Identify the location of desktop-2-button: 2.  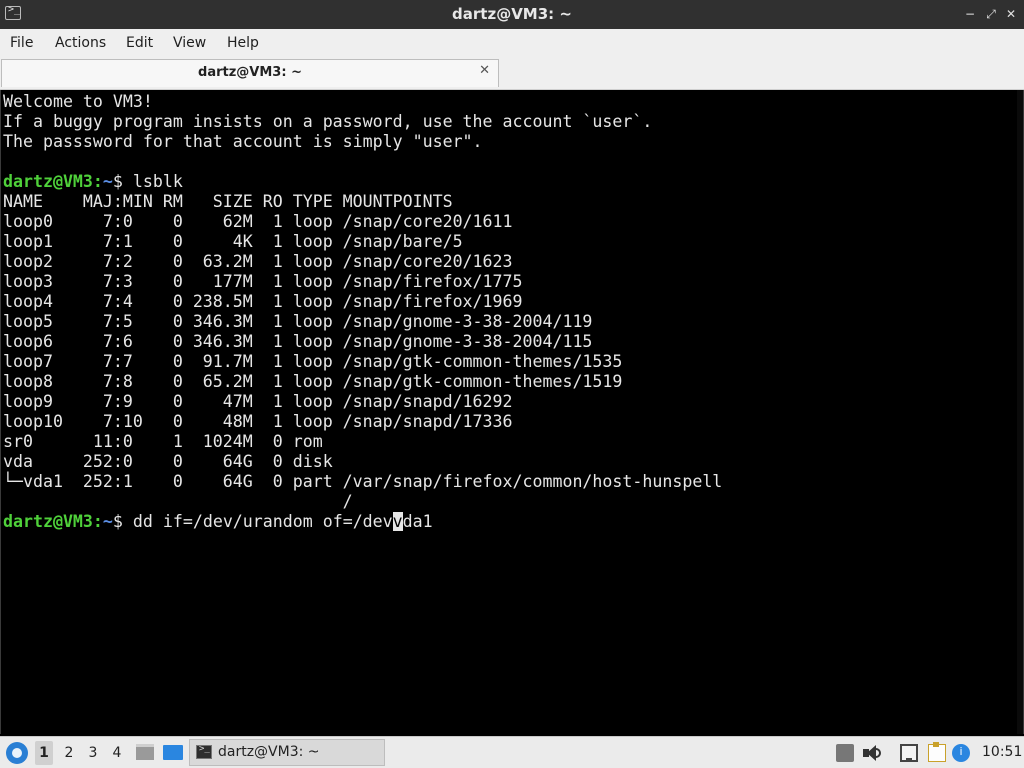
(69, 753).